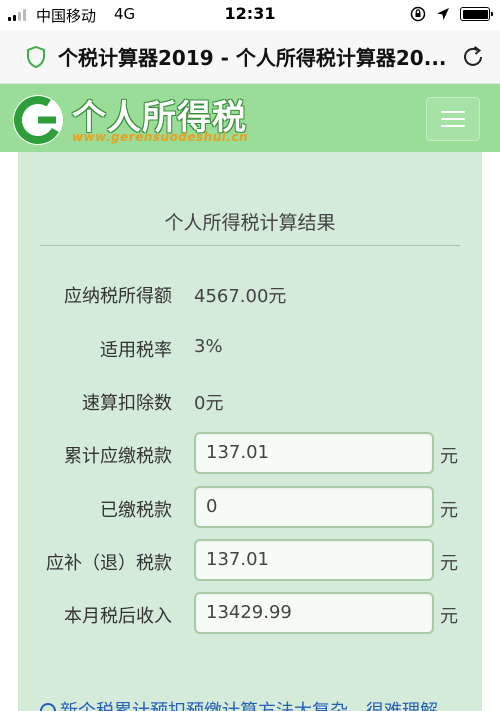 The width and height of the screenshot is (500, 711). What do you see at coordinates (314, 613) in the screenshot?
I see `after-tax-income-field: 13429.99` at bounding box center [314, 613].